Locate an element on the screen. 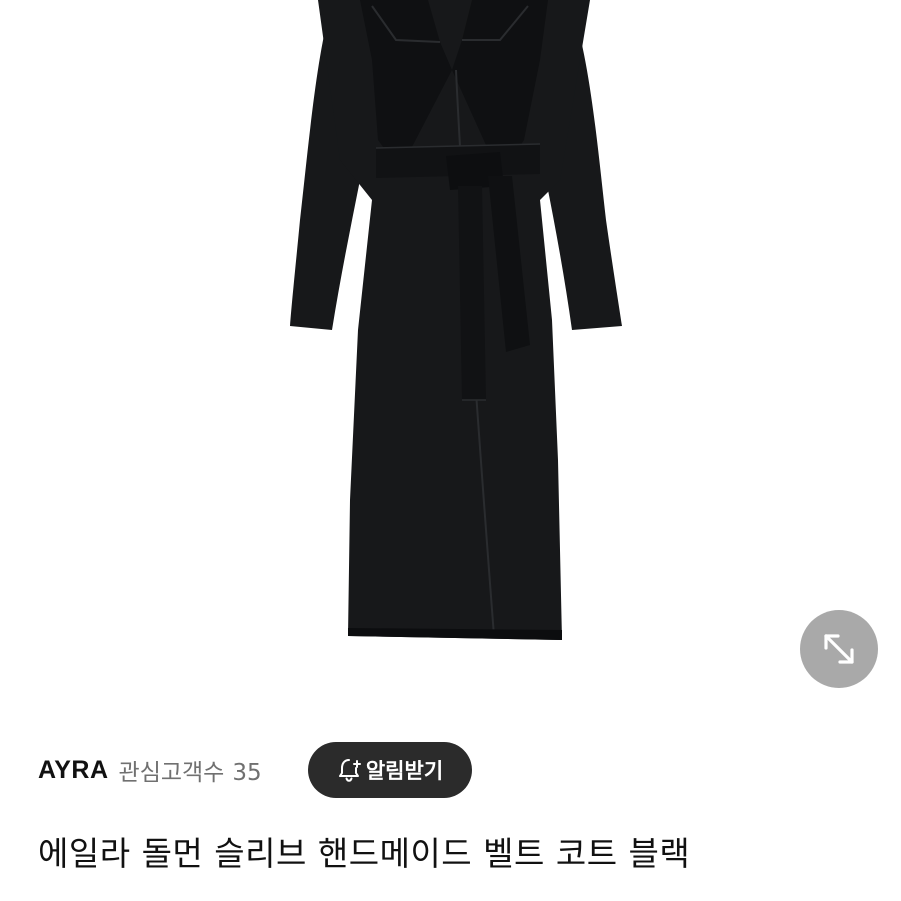  expand-image-button is located at coordinates (839, 649).